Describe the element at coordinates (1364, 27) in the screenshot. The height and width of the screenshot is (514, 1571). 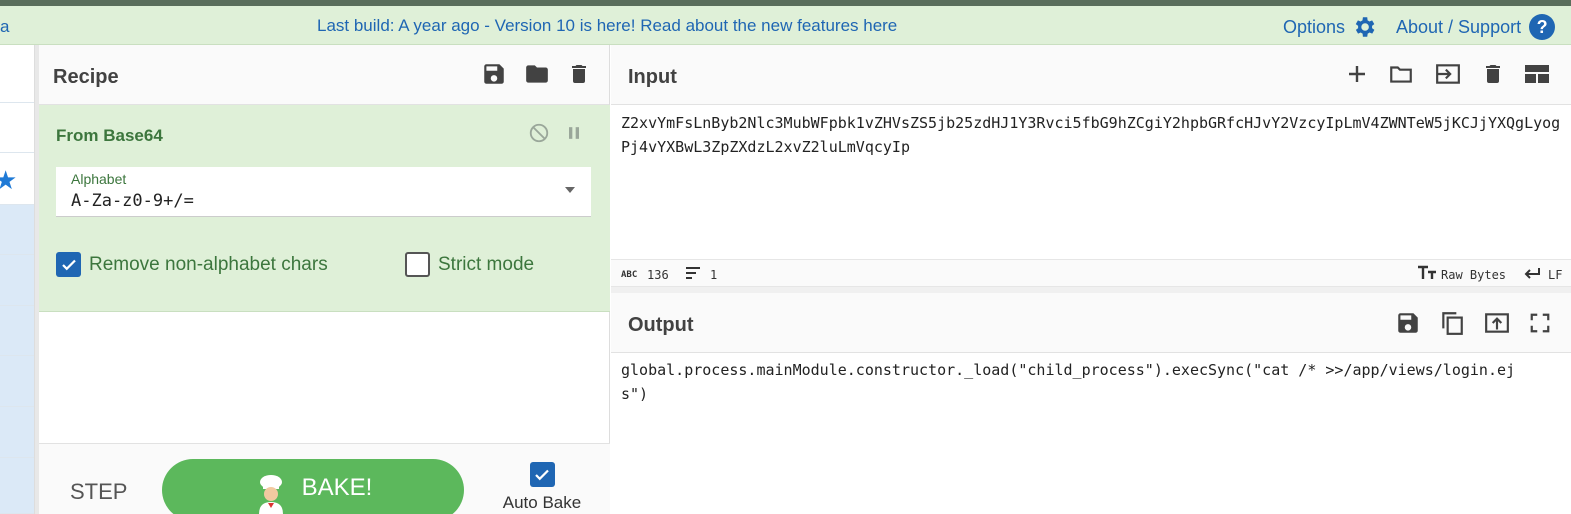
I see `gear-icon` at that location.